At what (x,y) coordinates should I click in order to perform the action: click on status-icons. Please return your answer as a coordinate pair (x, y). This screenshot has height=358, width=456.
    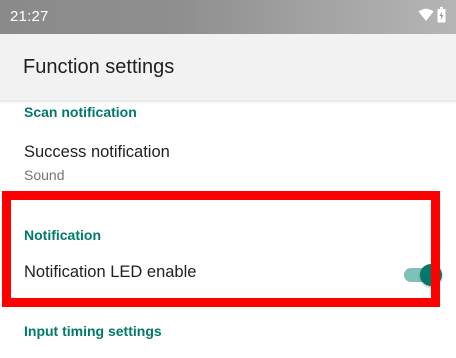
    Looking at the image, I should click on (432, 17).